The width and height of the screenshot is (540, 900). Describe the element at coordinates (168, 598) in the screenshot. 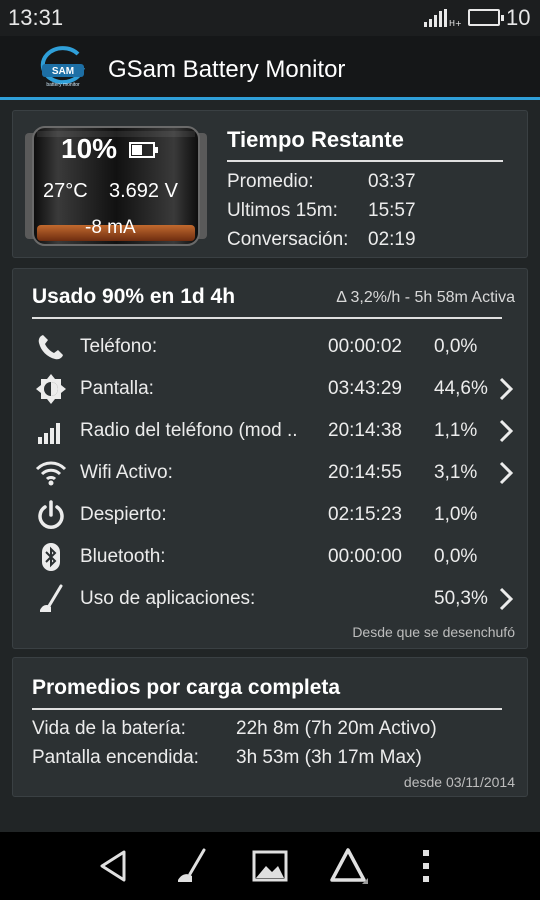

I see `usage-label: Uso de aplicaciones:` at that location.